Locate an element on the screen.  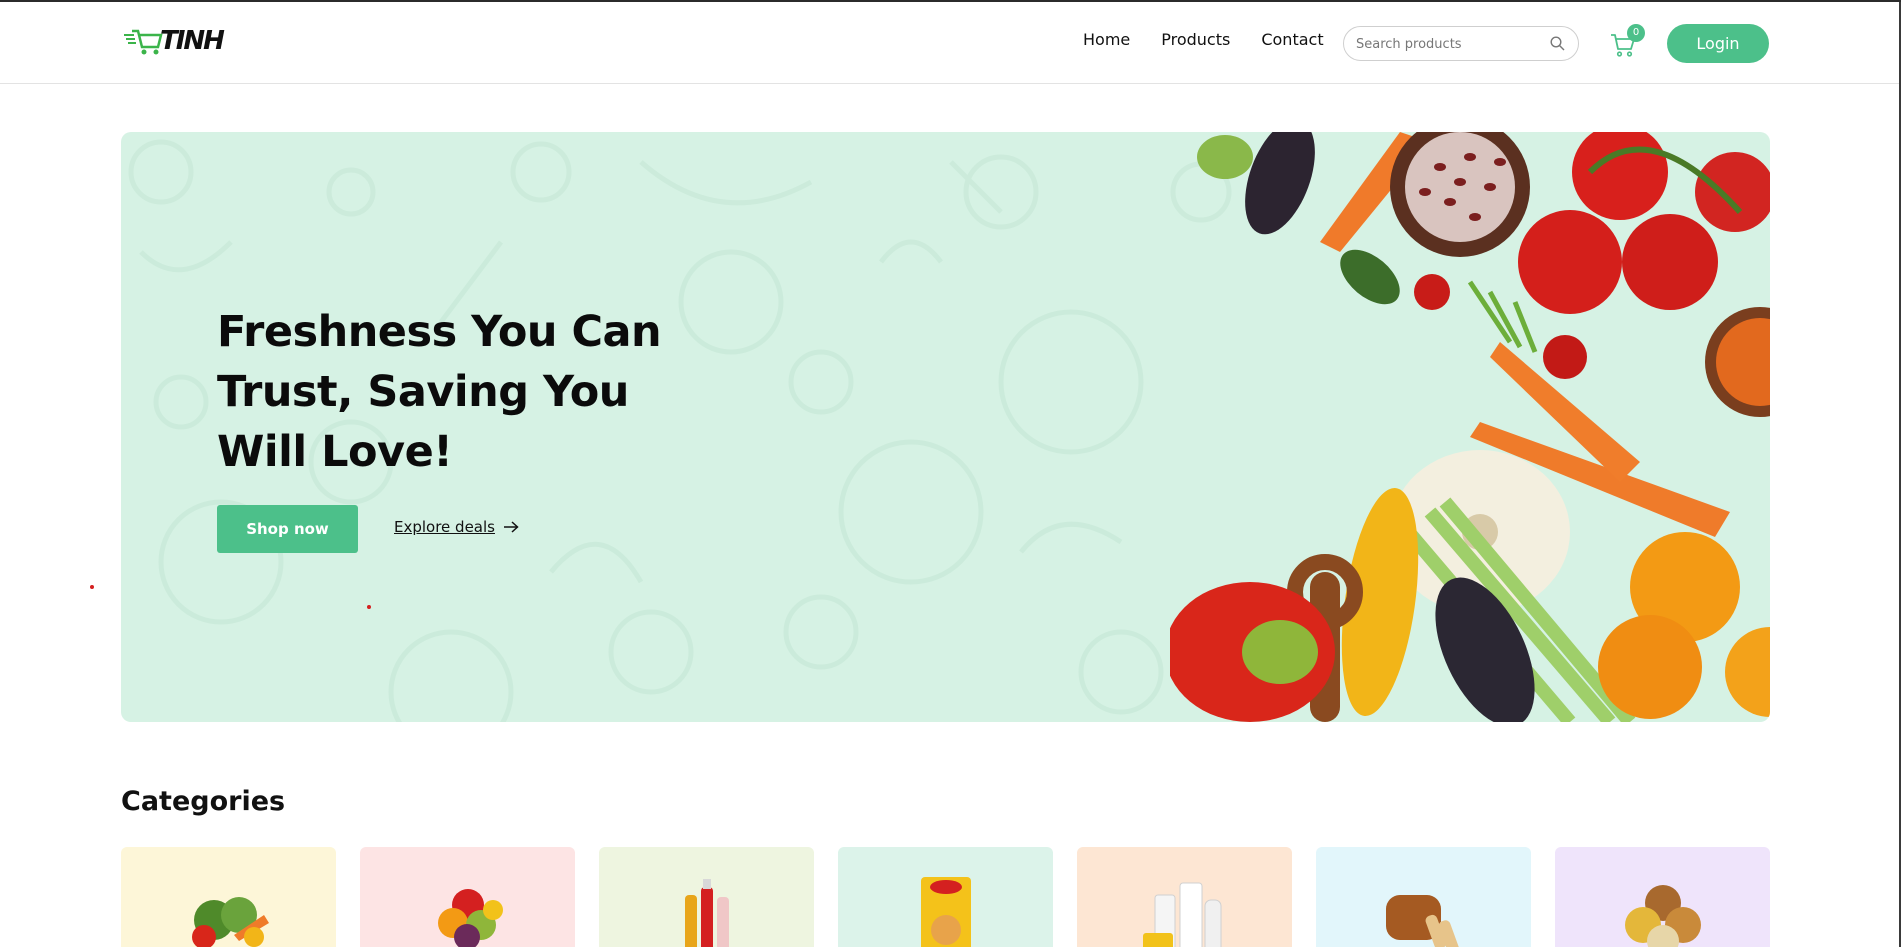
nav-contact: Contact is located at coordinates (1292, 39).